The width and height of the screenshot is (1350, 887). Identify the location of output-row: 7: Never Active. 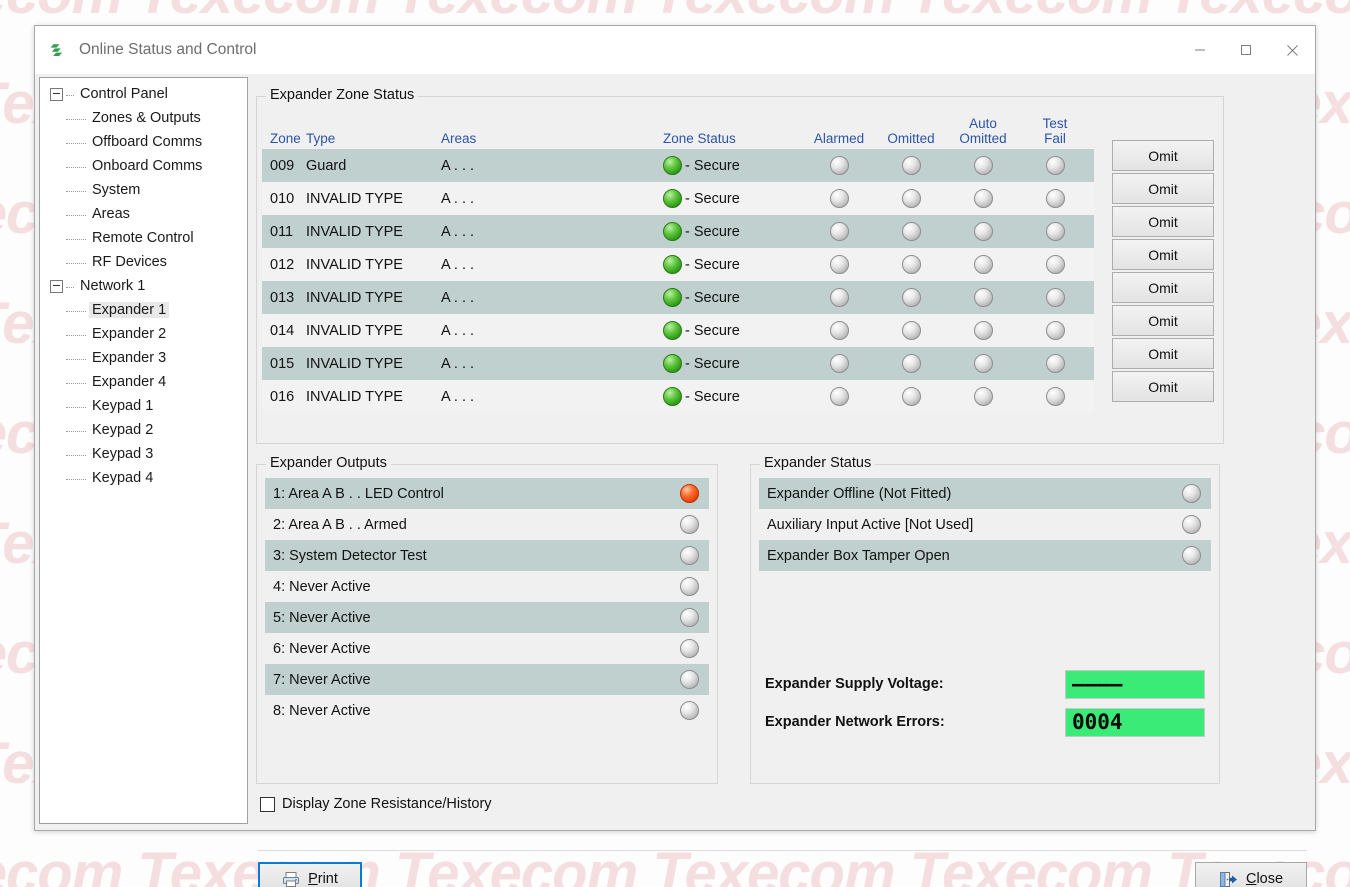
(487, 679).